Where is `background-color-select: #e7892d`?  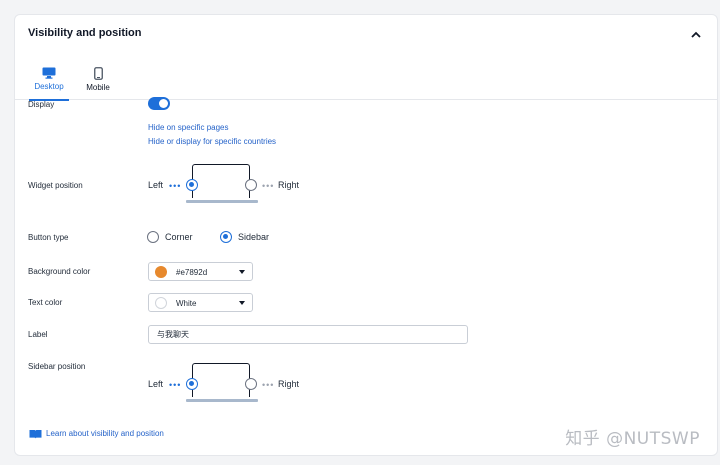
background-color-select: #e7892d is located at coordinates (200, 271).